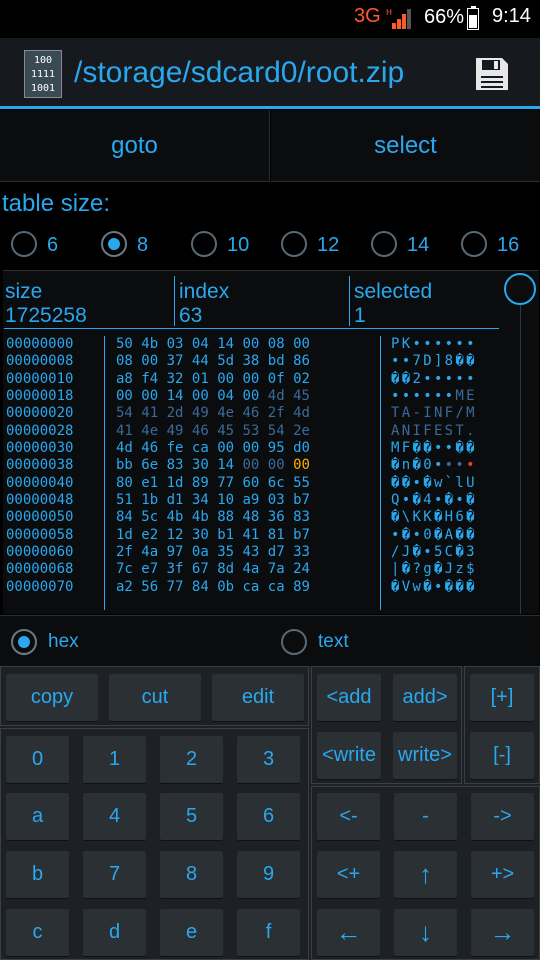 The width and height of the screenshot is (540, 960). What do you see at coordinates (175, 379) in the screenshot?
I see `byte-cell: 32` at bounding box center [175, 379].